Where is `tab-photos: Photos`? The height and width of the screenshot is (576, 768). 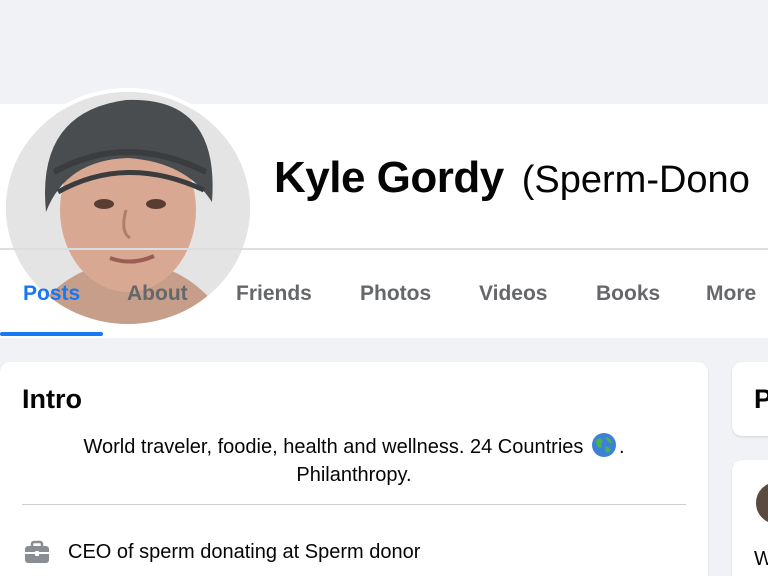
tab-photos: Photos is located at coordinates (395, 294).